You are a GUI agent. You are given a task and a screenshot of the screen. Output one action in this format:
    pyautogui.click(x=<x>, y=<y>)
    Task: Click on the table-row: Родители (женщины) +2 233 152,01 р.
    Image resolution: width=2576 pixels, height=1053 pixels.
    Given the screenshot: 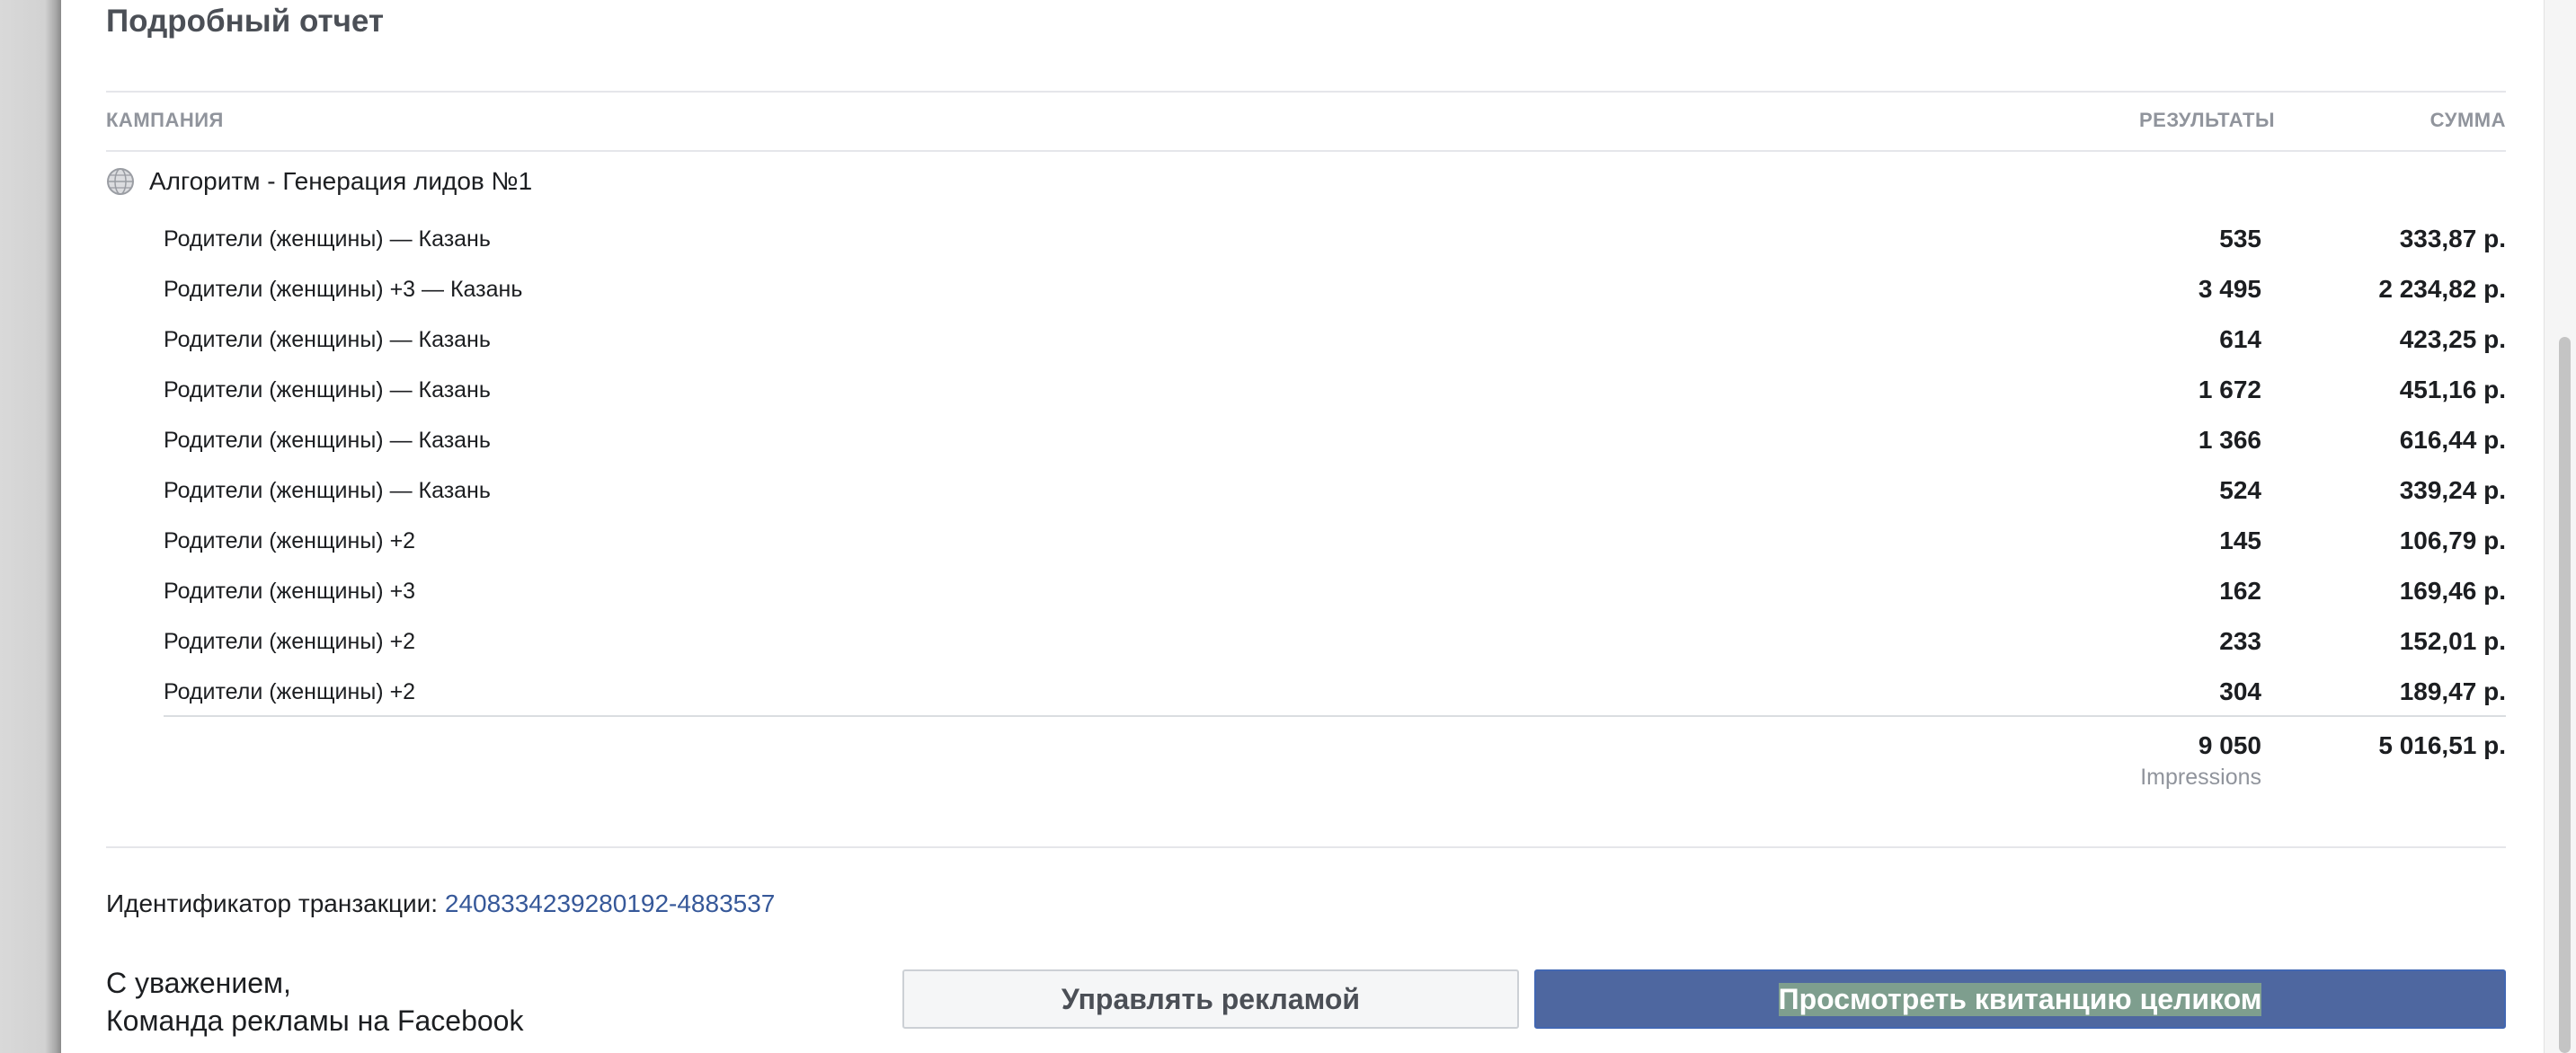 What is the action you would take?
    pyautogui.click(x=1306, y=643)
    